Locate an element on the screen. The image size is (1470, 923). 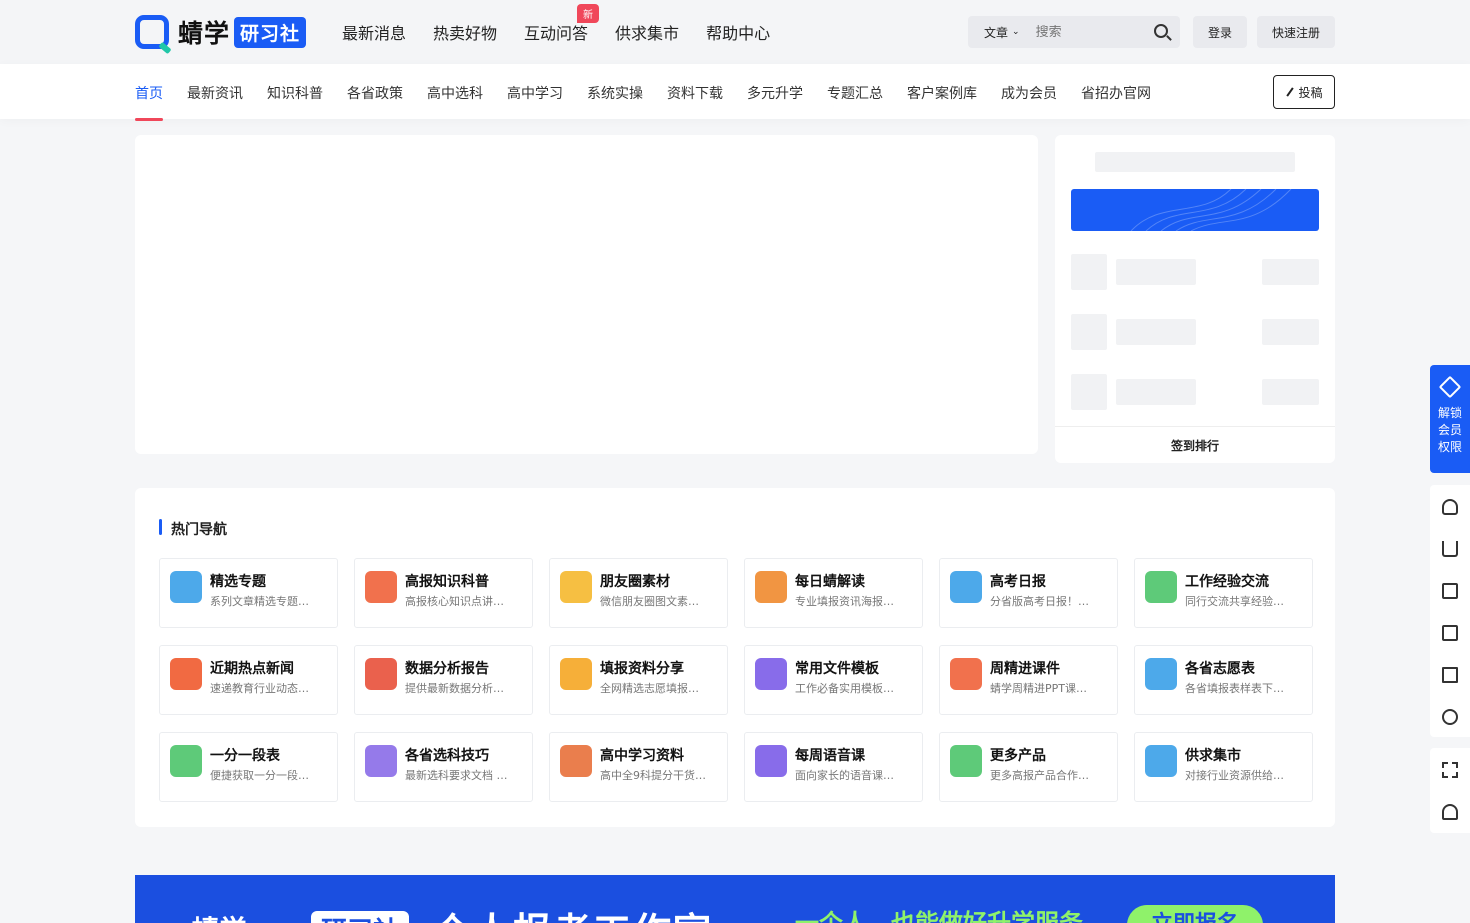
pen-icon is located at coordinates (1290, 92).